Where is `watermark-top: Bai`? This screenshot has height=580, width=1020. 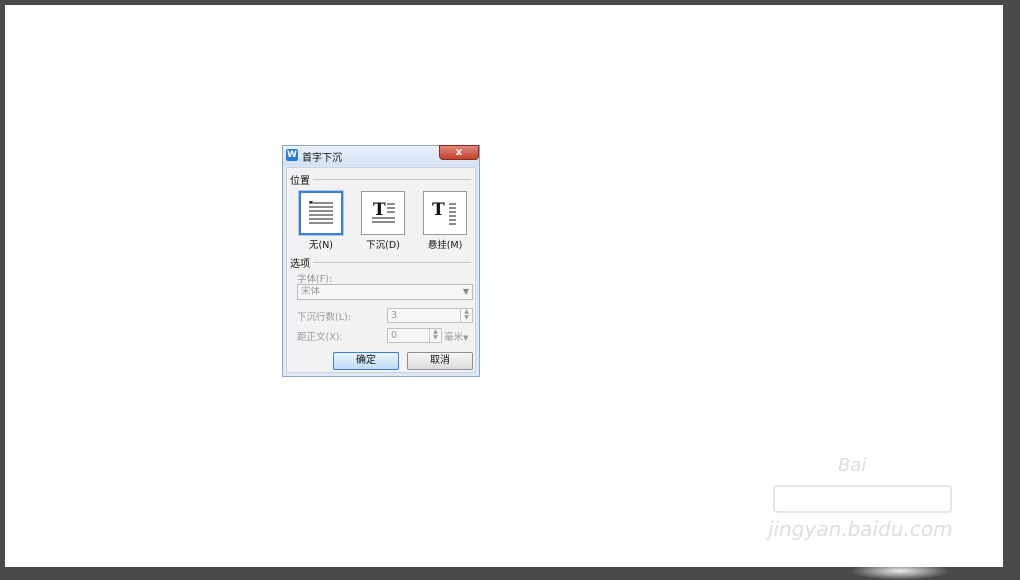
watermark-top: Bai is located at coordinates (852, 465).